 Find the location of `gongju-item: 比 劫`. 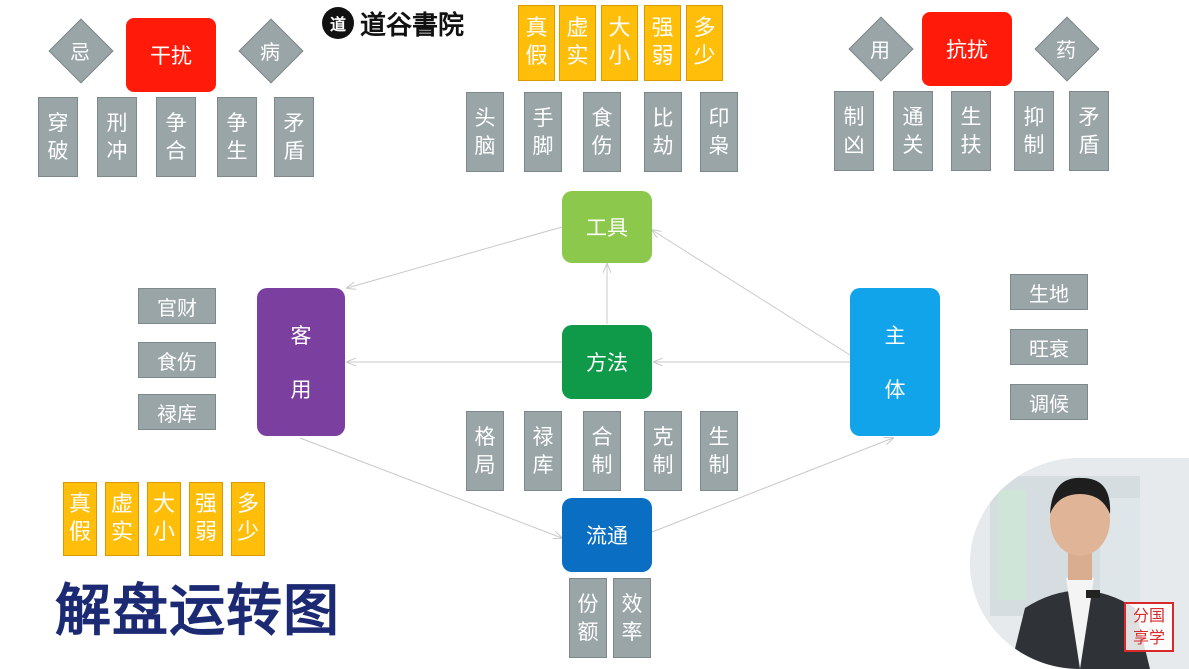

gongju-item: 比 劫 is located at coordinates (663, 132).